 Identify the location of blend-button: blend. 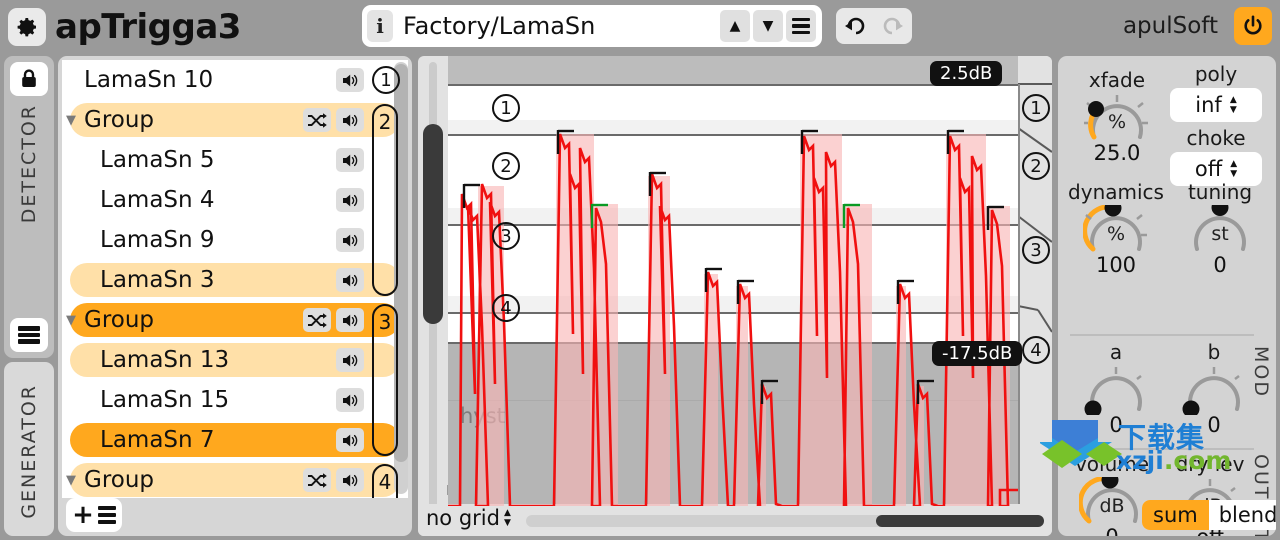
(1242, 515).